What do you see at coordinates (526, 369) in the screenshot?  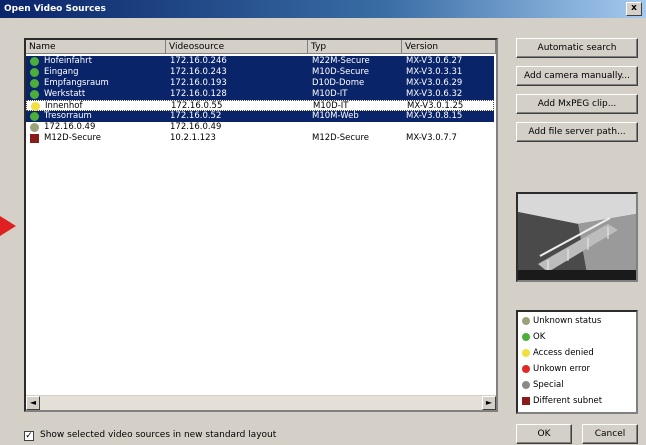 I see `status-error-icon` at bounding box center [526, 369].